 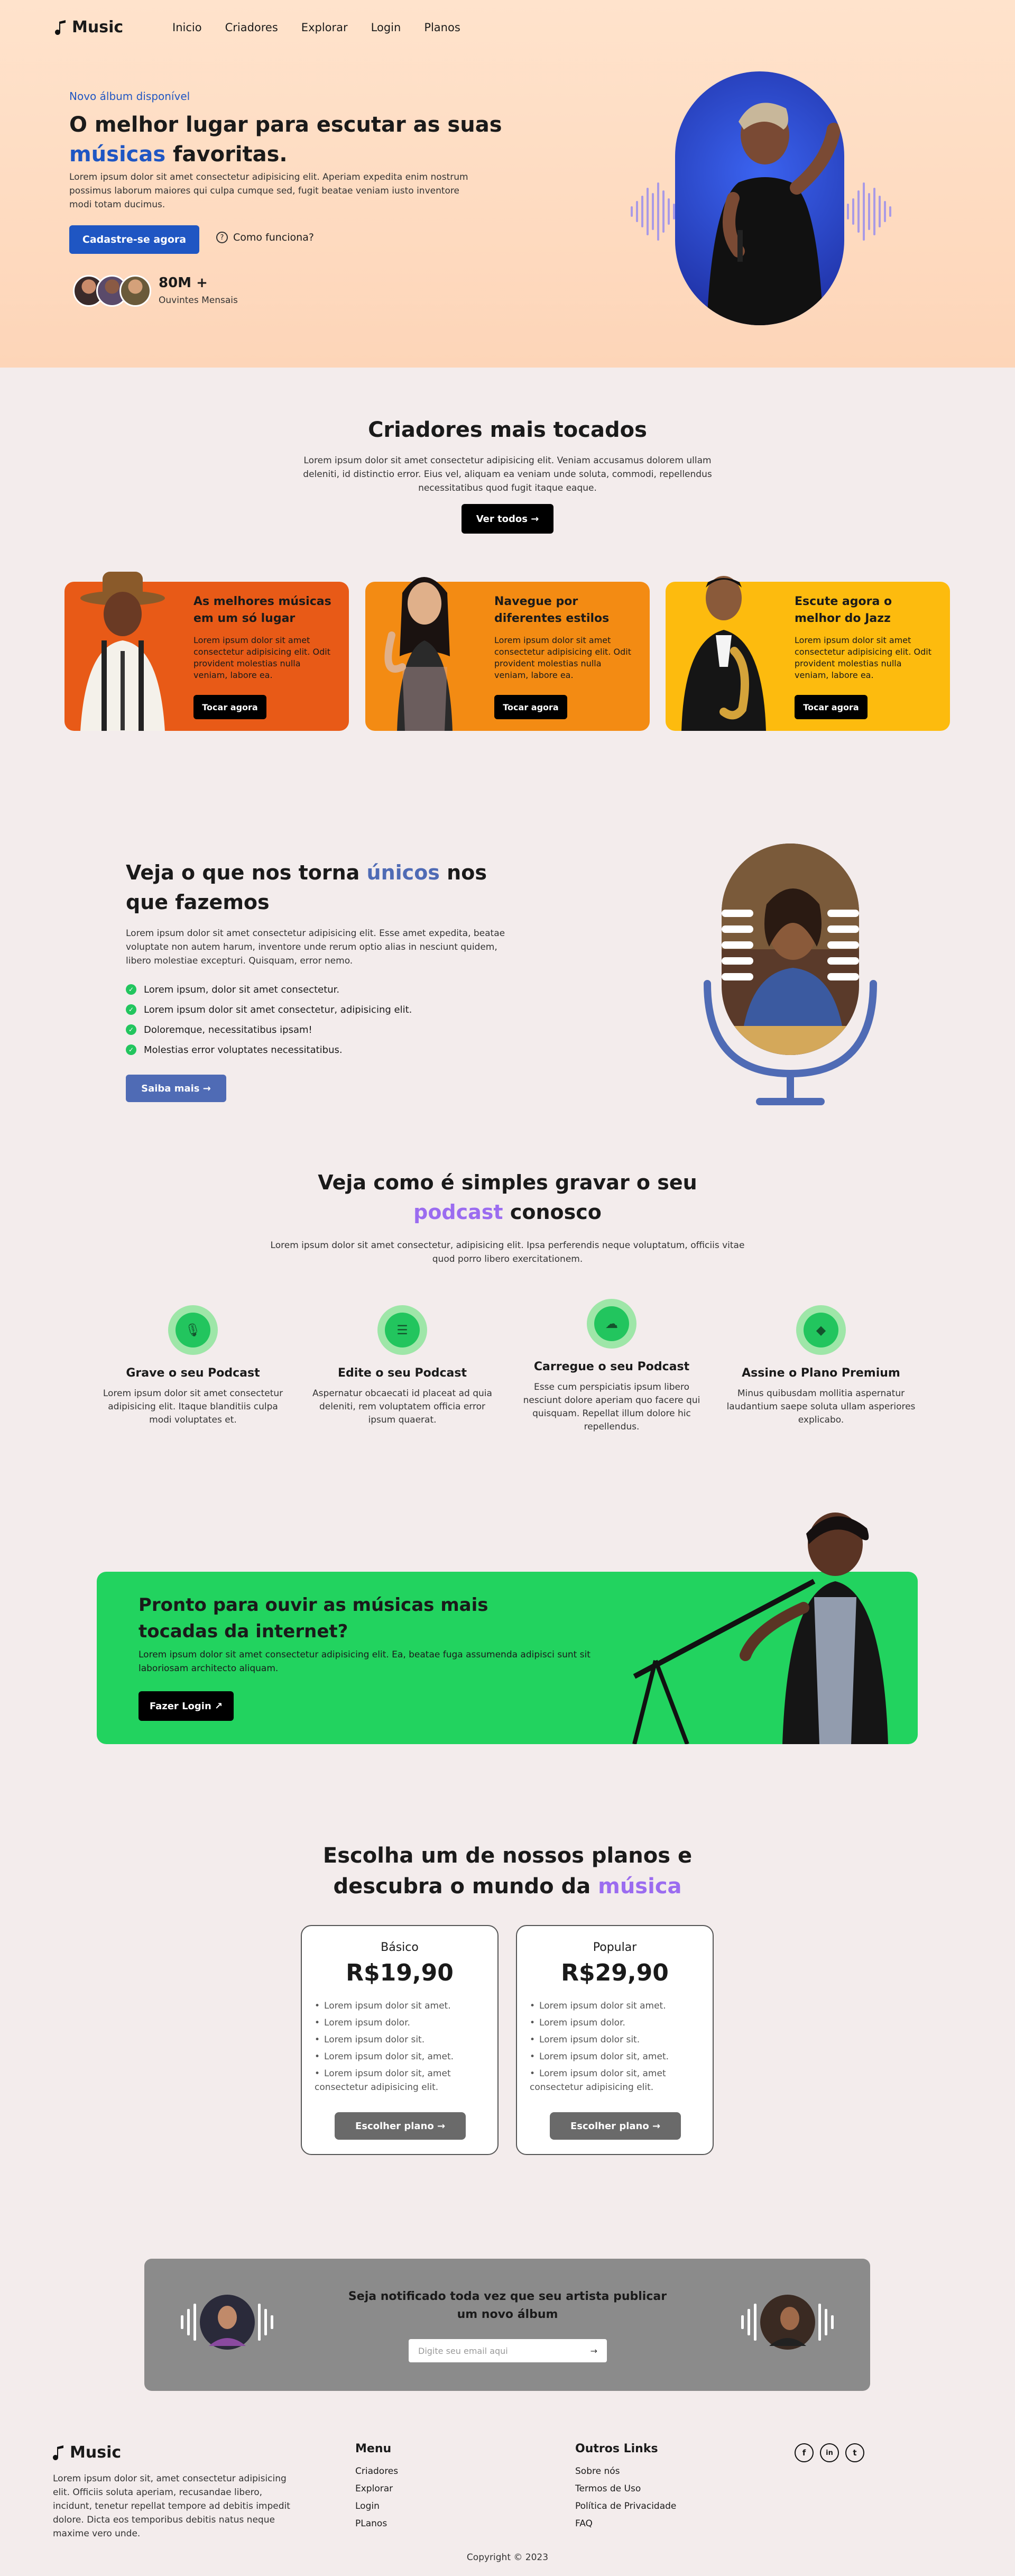 What do you see at coordinates (112, 291) in the screenshot?
I see `listener-avatars` at bounding box center [112, 291].